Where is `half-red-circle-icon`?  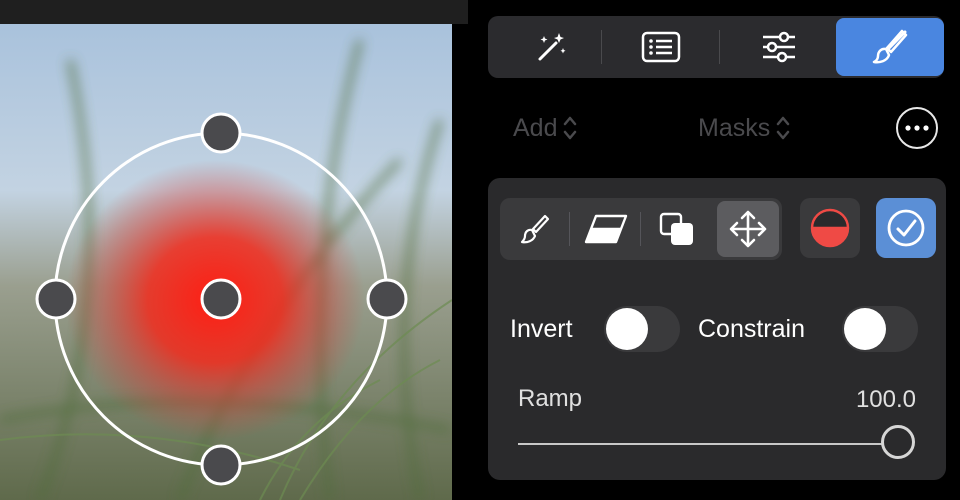
half-red-circle-icon is located at coordinates (830, 228).